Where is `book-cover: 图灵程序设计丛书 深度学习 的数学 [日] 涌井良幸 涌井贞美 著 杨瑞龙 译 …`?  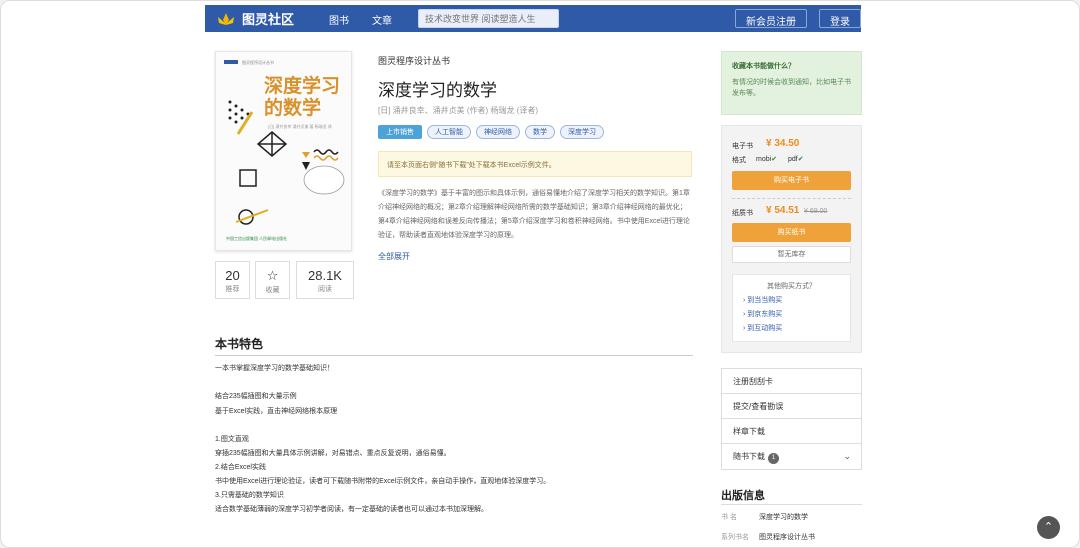
book-cover: 图灵程序设计丛书 深度学习 的数学 [日] 涌井良幸 涌井贞美 著 杨瑞龙 译 … is located at coordinates (283, 151).